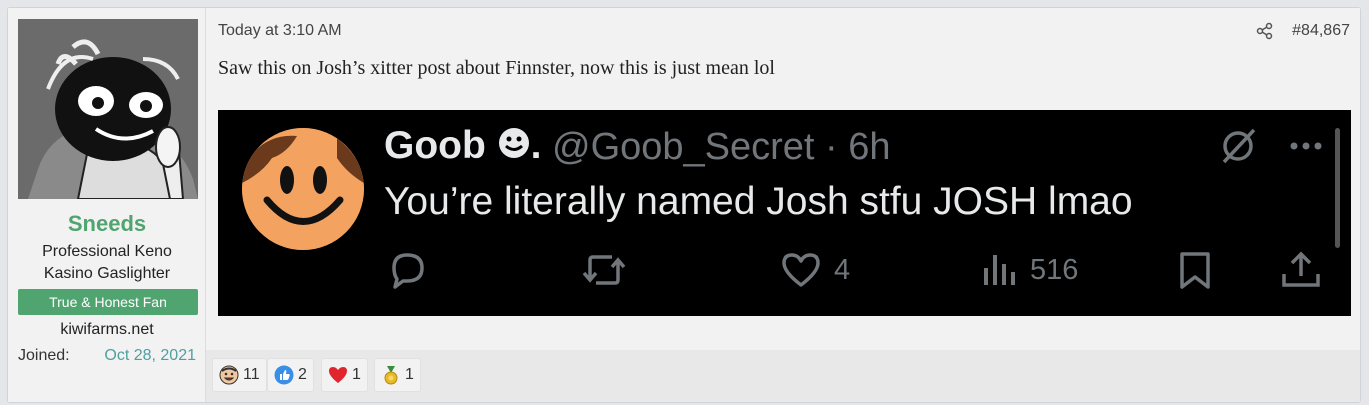 The height and width of the screenshot is (405, 1369). I want to click on views-action: 516, so click(1029, 270).